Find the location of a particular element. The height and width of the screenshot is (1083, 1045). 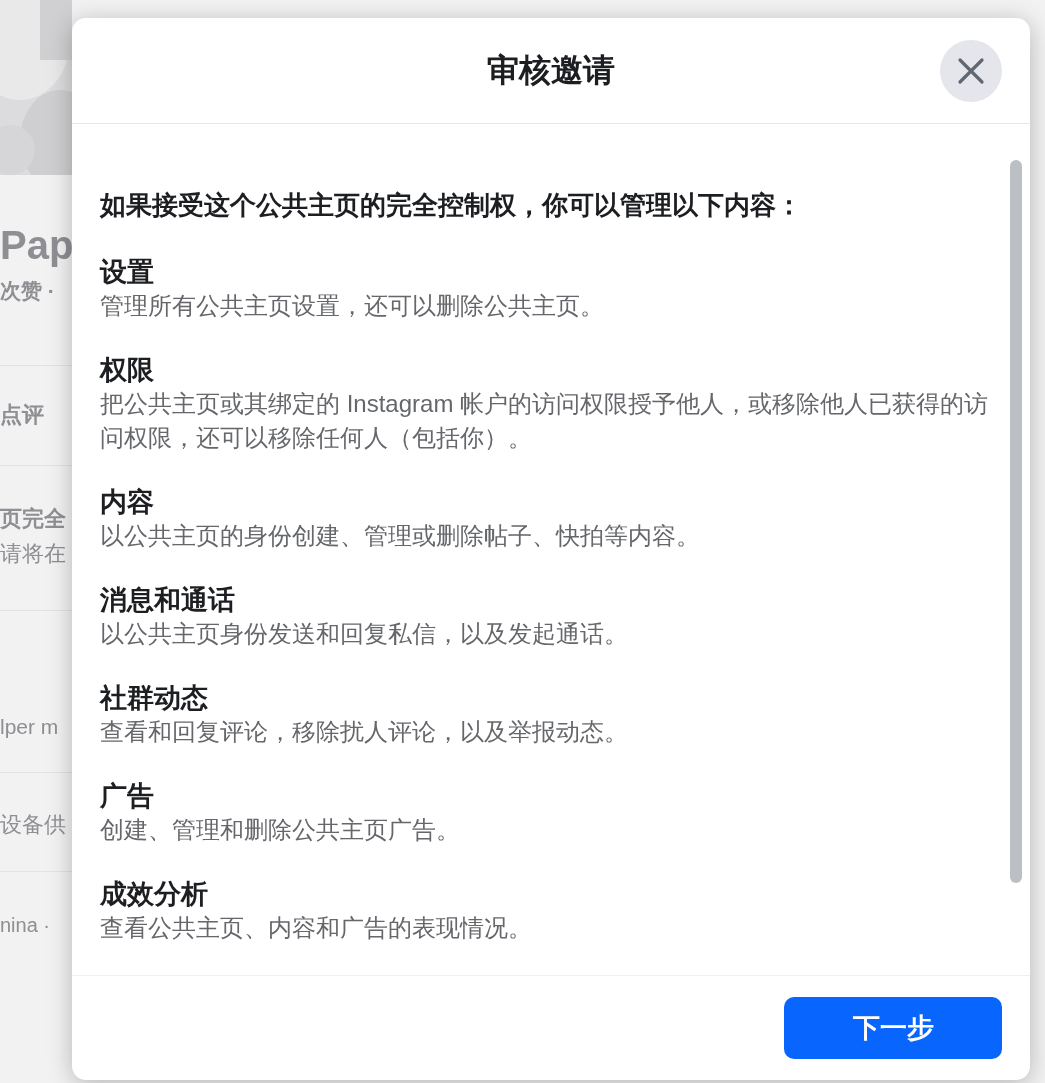

section-description: 查看公共主页、内容和广告的表现情况。 is located at coordinates (316, 928).